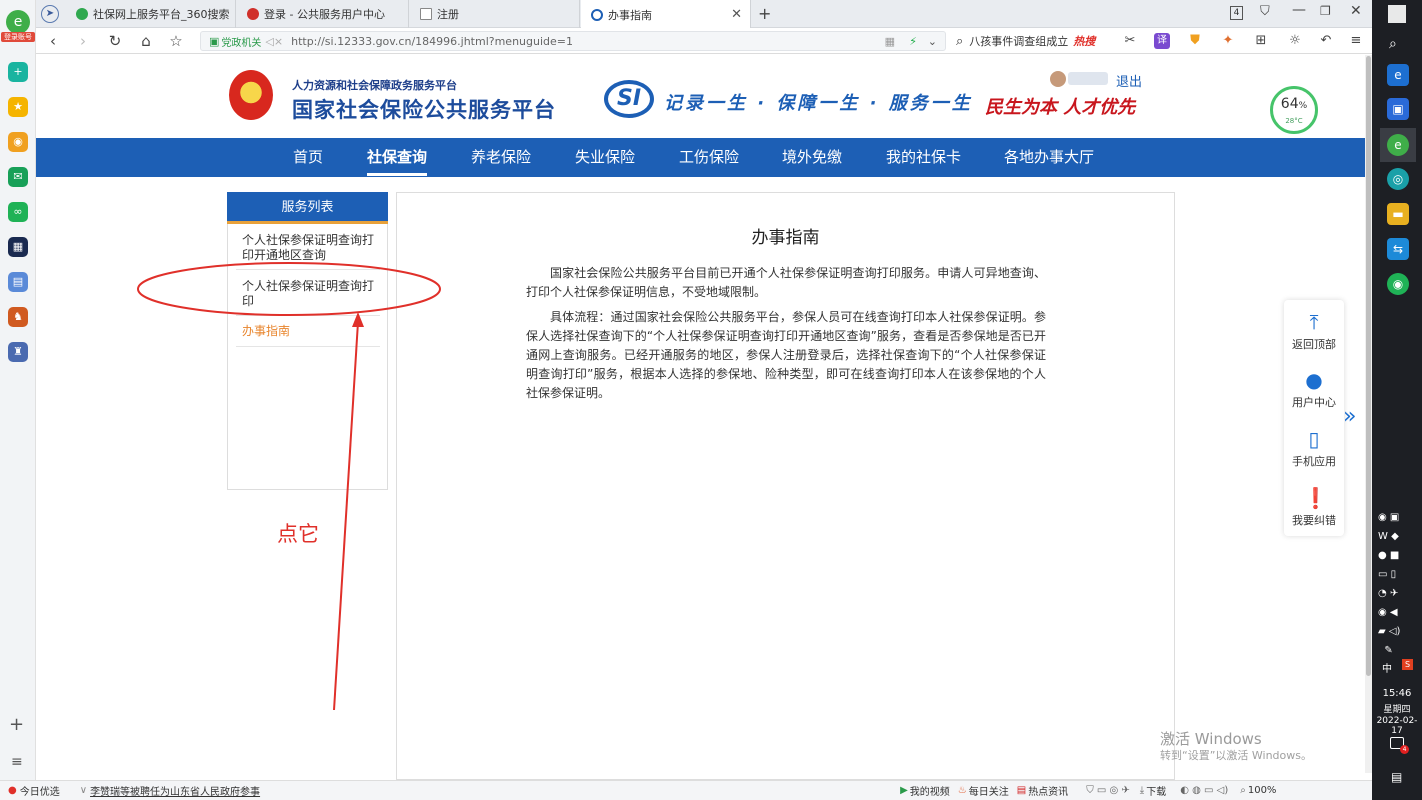 Image resolution: width=1422 pixels, height=800 pixels. Describe the element at coordinates (1398, 284) in the screenshot. I see `wechat-icon: ◉` at that location.